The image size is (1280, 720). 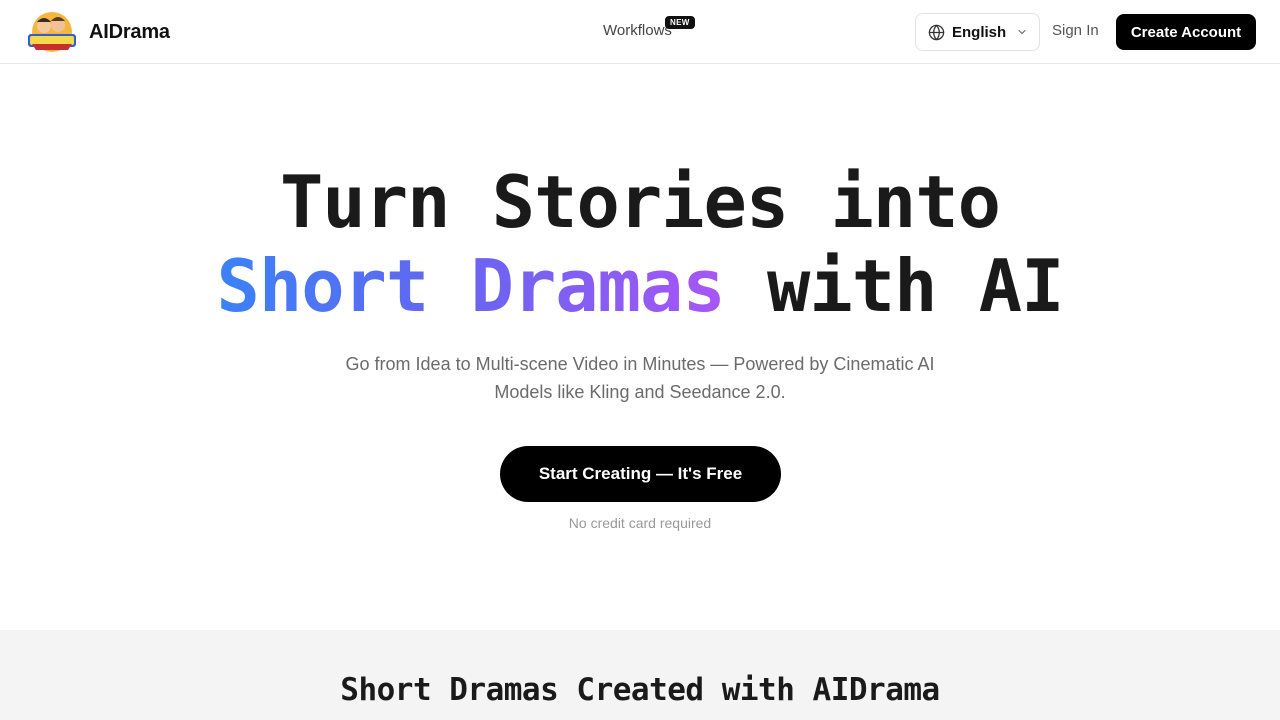 What do you see at coordinates (1075, 30) in the screenshot?
I see `sign-in-link: Sign In` at bounding box center [1075, 30].